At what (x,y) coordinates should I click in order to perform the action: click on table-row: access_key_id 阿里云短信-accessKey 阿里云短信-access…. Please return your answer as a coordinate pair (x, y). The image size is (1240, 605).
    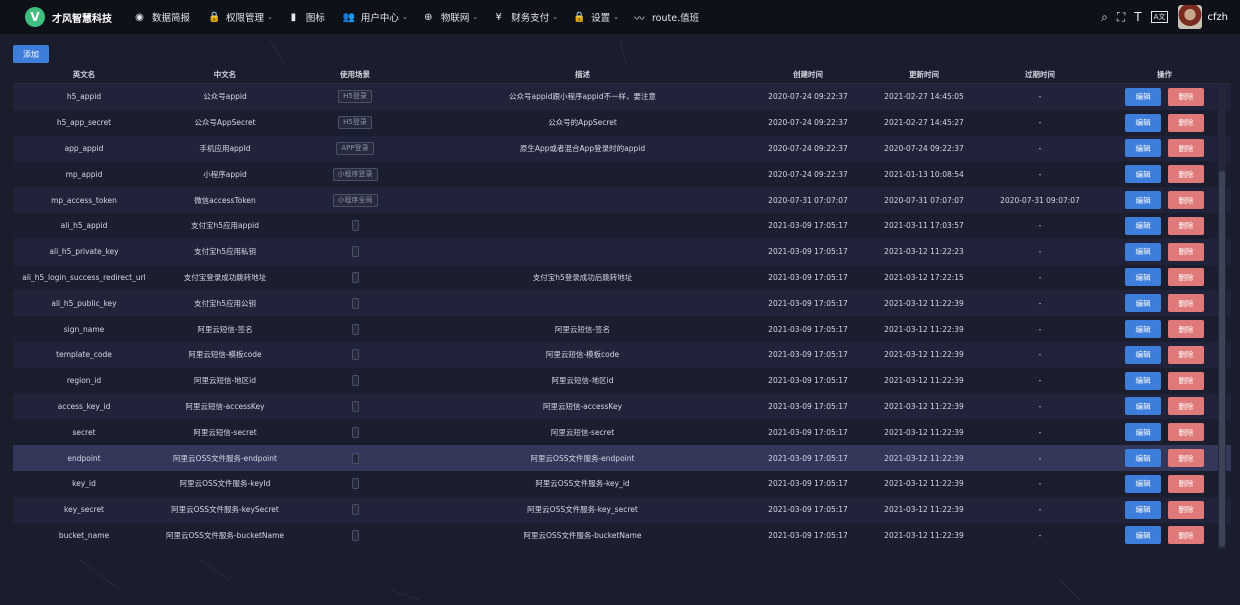
    Looking at the image, I should click on (622, 406).